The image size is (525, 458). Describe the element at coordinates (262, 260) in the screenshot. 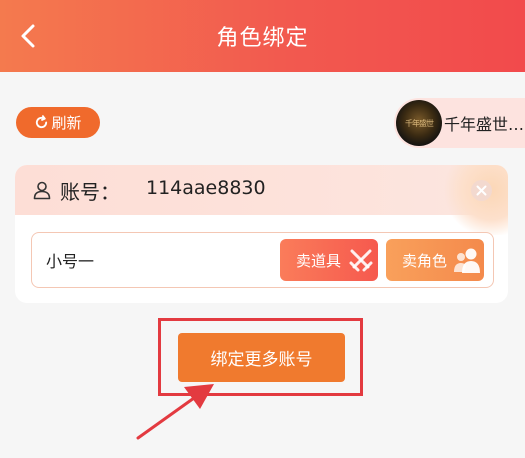

I see `role-row: 小号一 卖道具 卖角色` at that location.